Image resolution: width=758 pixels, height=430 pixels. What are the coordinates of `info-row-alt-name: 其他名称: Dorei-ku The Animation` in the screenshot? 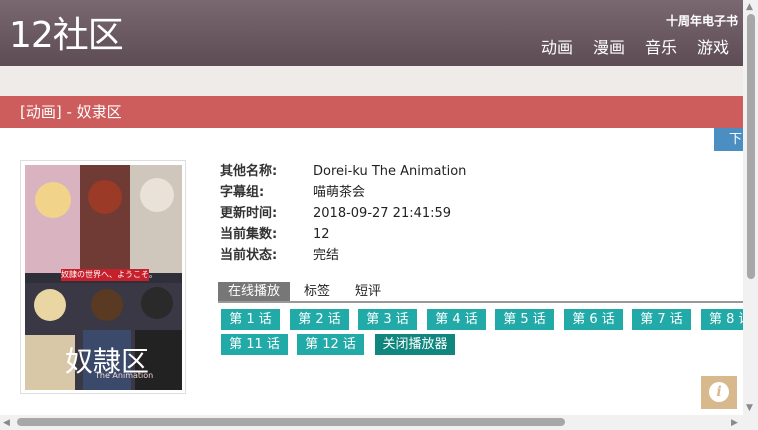 It's located at (343, 174).